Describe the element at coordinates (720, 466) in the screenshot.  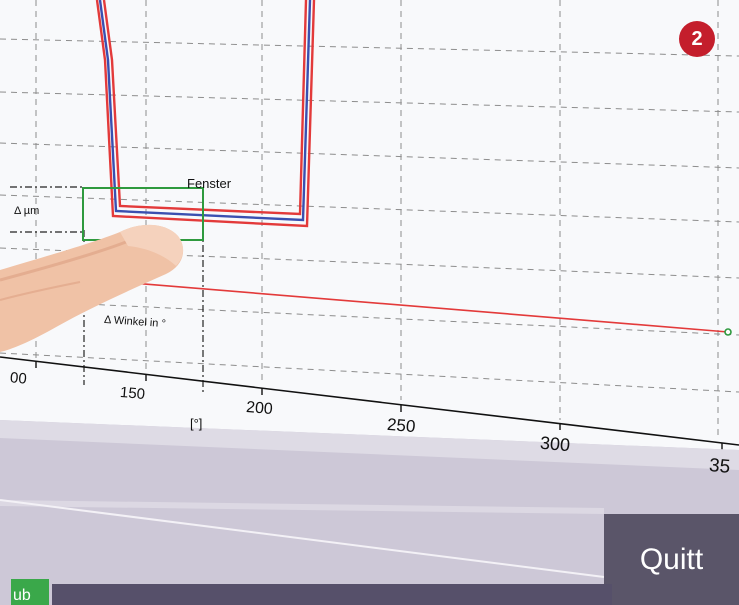
I see `x-tick-label: 35` at that location.